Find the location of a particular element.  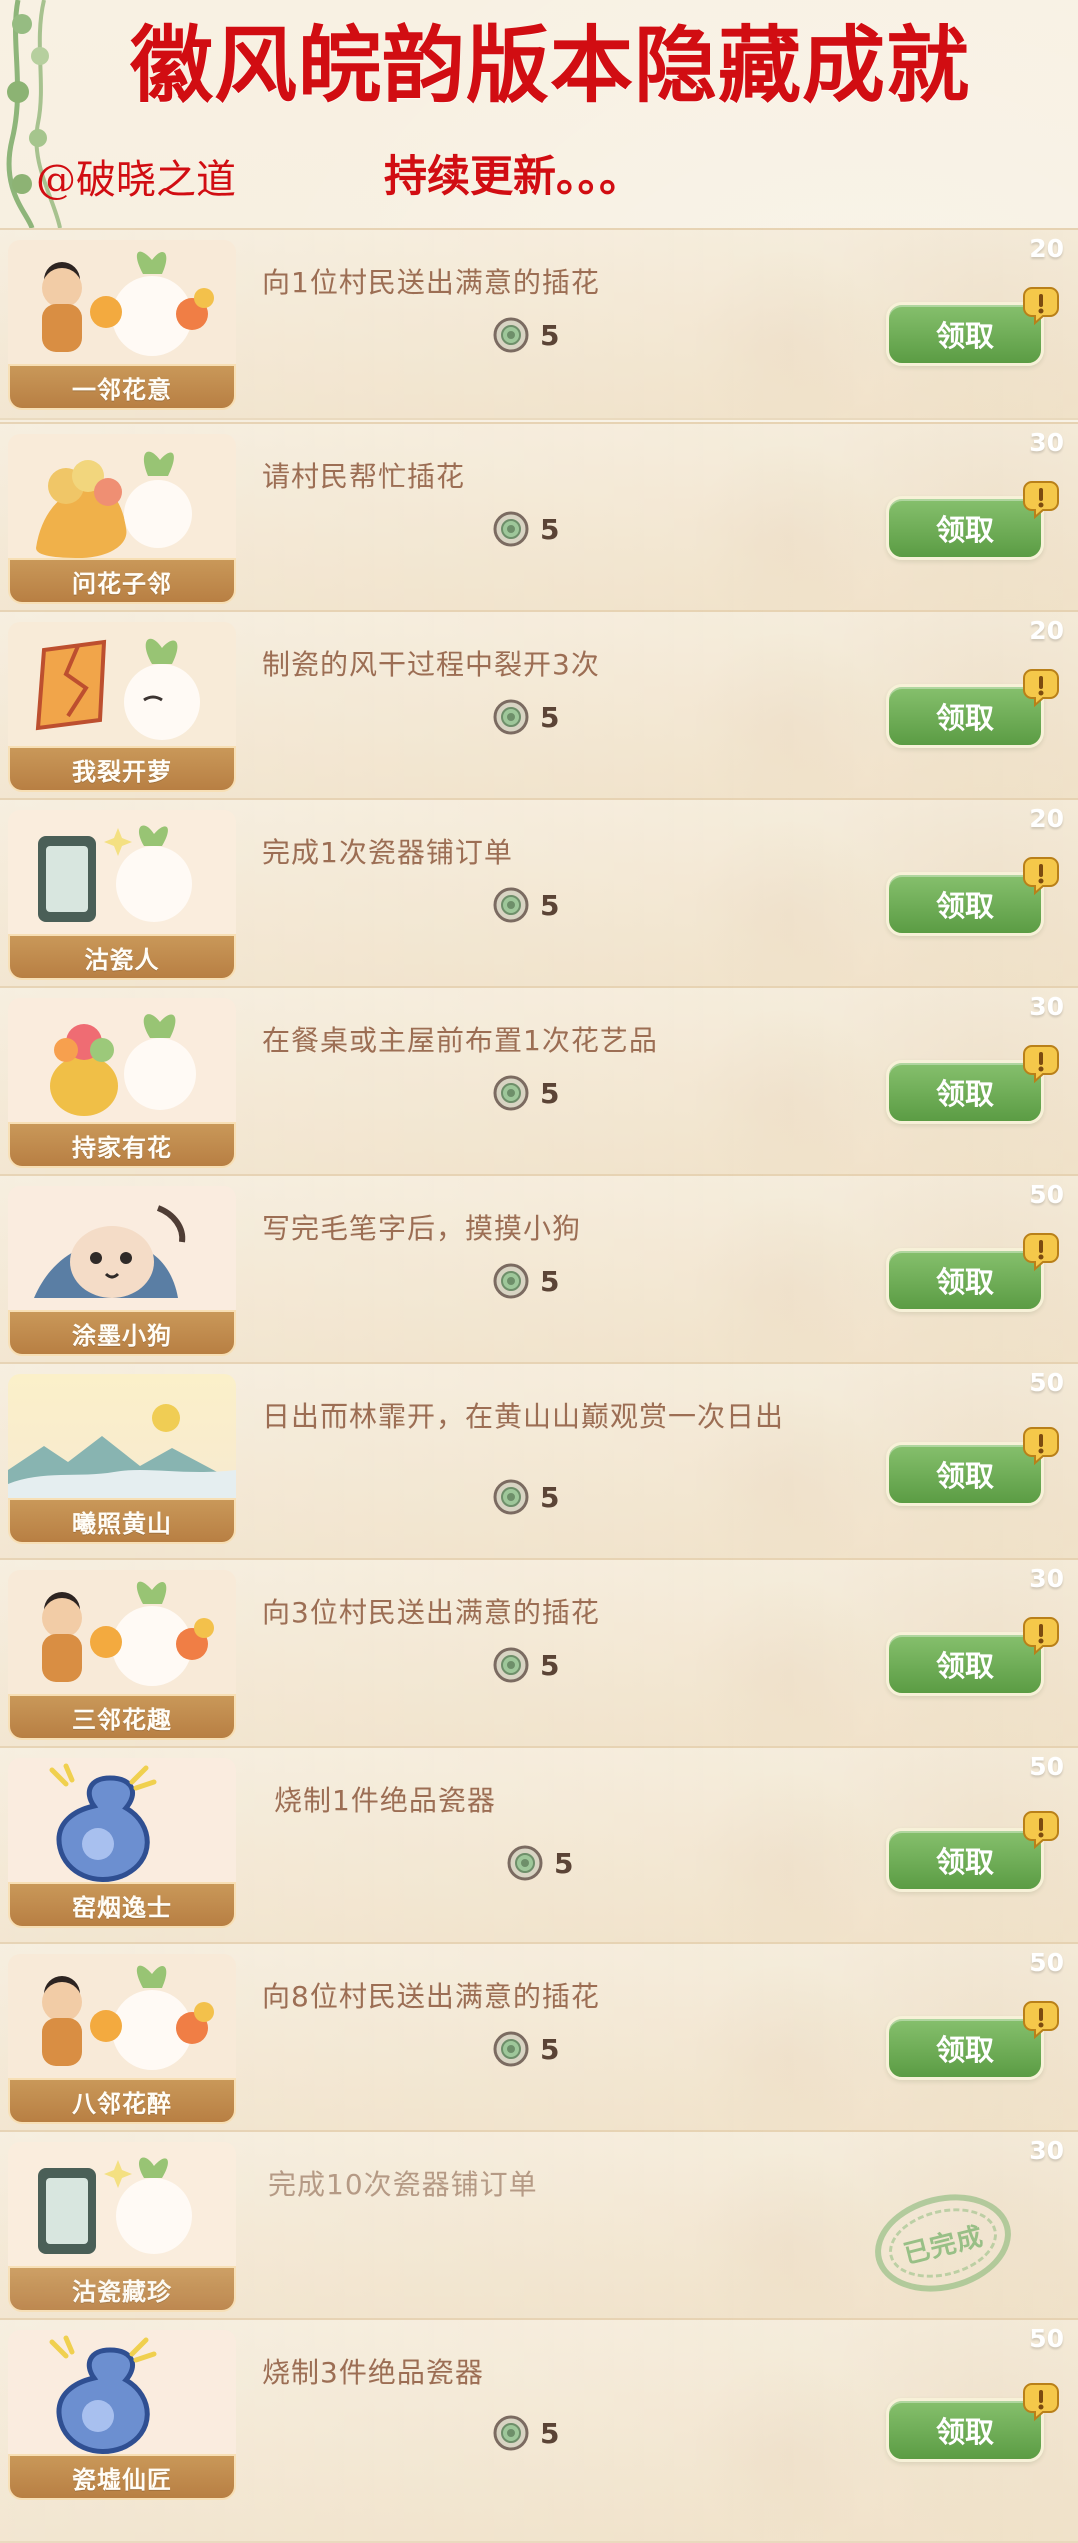

dog-ink-icon is located at coordinates (122, 1253).